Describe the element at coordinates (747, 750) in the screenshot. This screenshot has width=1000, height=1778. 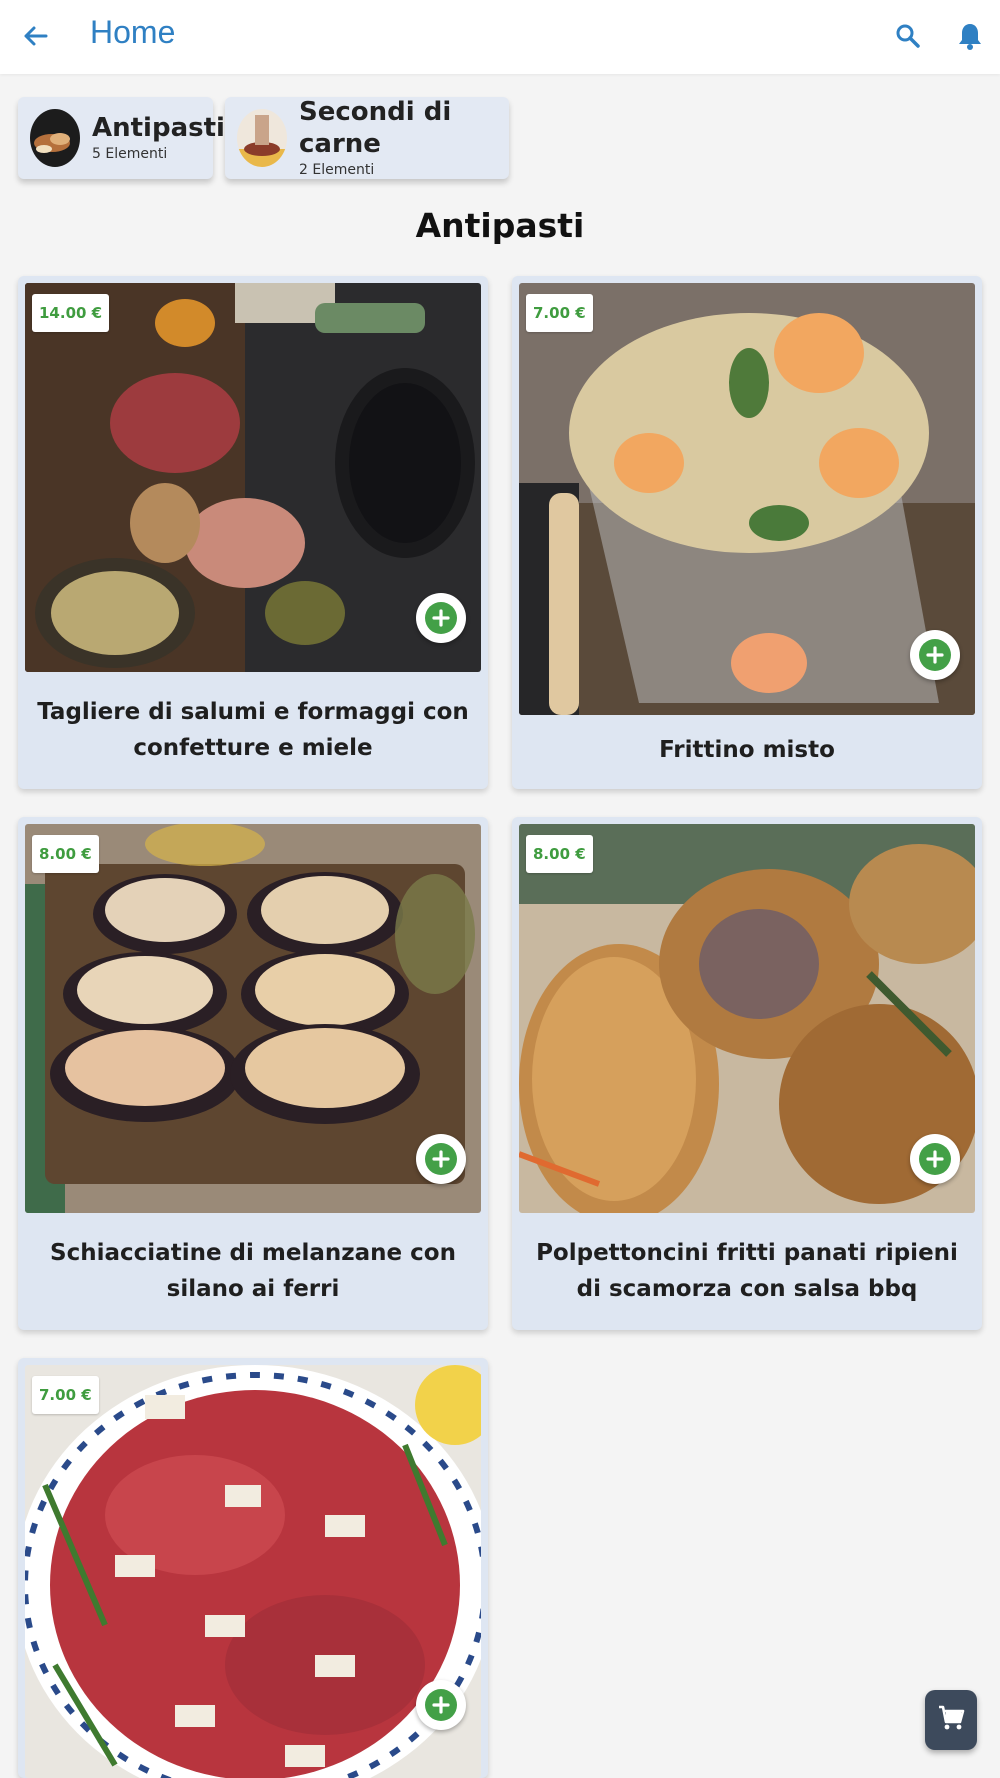
I see `menu-item-name: Frittino misto` at that location.